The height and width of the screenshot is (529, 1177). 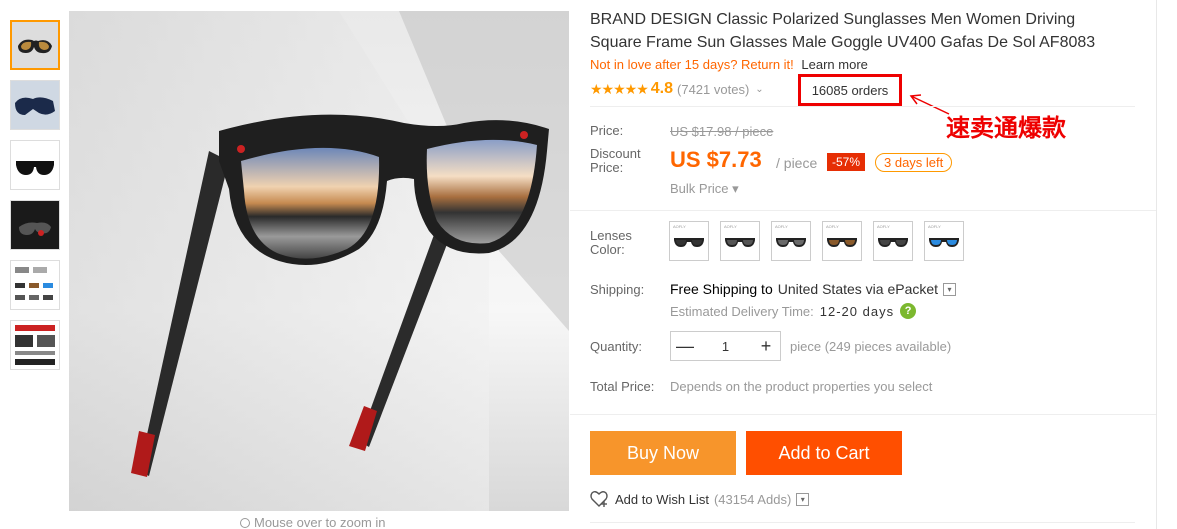 I want to click on shipping-destination: United States via ePacket, so click(x=858, y=289).